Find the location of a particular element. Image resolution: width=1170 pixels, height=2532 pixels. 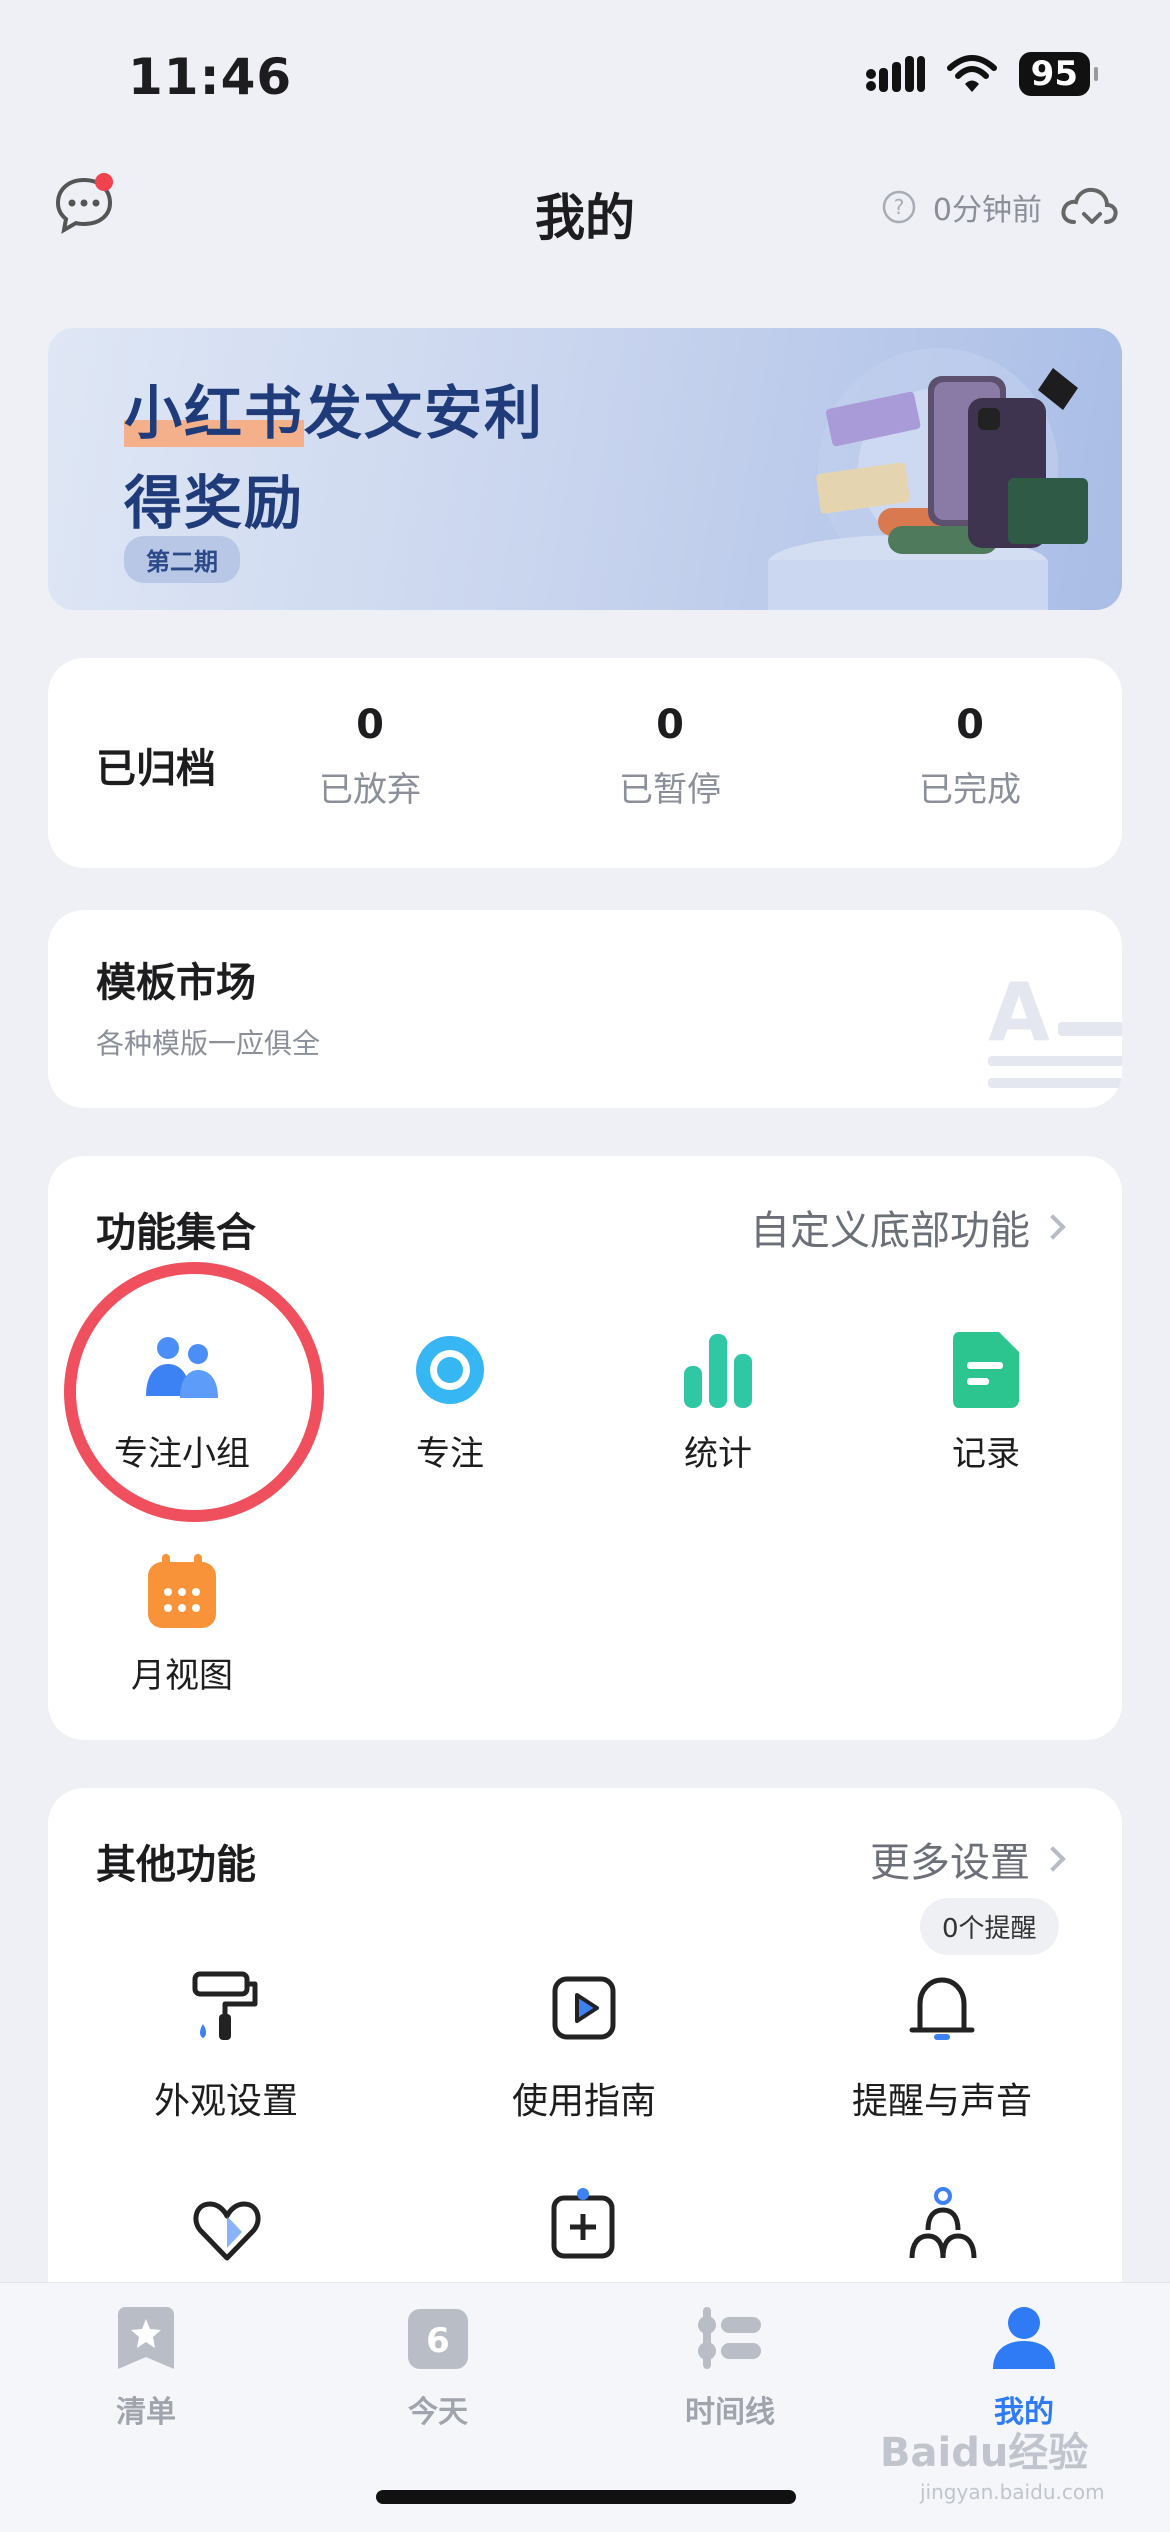

calendar-icon is located at coordinates (182, 1592).